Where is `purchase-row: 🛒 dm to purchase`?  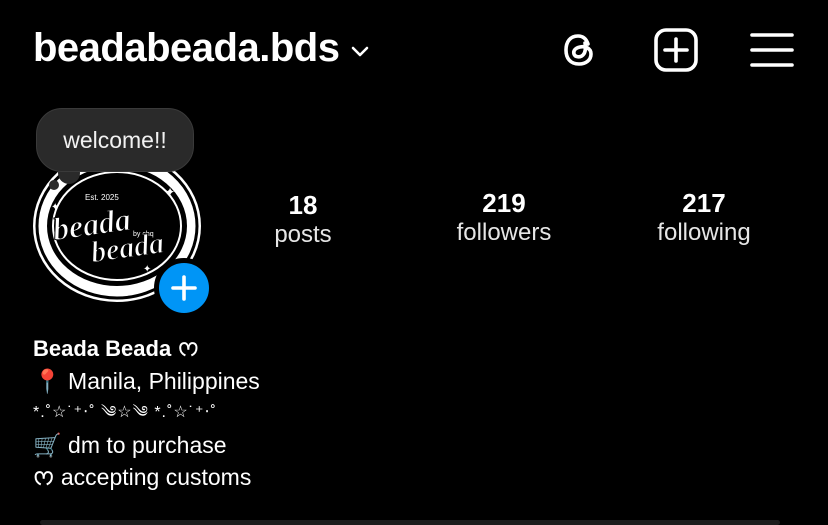 purchase-row: 🛒 dm to purchase is located at coordinates (146, 445).